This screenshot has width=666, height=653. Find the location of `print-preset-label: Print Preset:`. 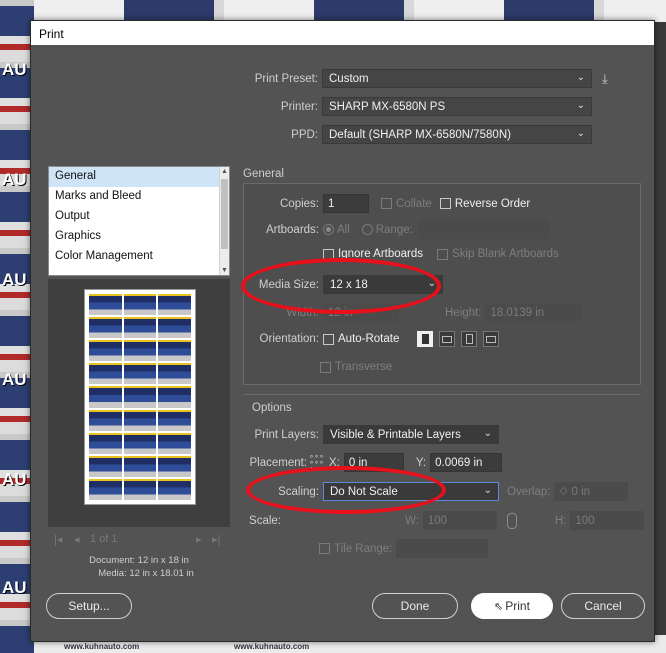

print-preset-label: Print Preset: is located at coordinates (286, 78).